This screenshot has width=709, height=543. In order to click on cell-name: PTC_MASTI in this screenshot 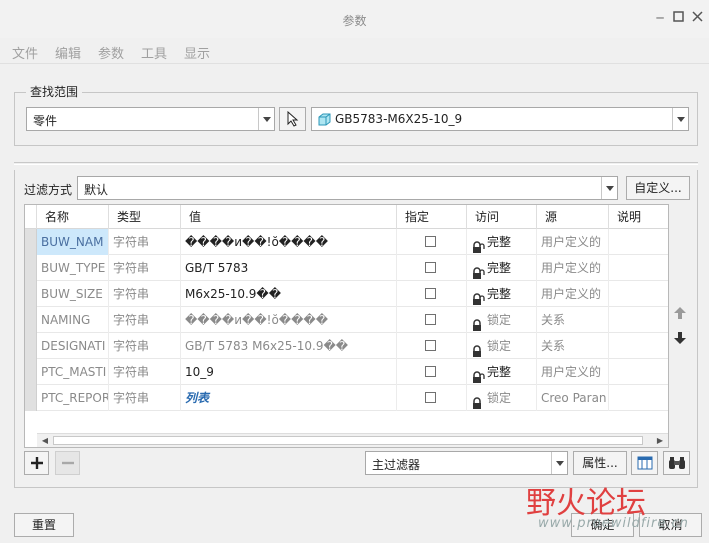, I will do `click(73, 372)`.